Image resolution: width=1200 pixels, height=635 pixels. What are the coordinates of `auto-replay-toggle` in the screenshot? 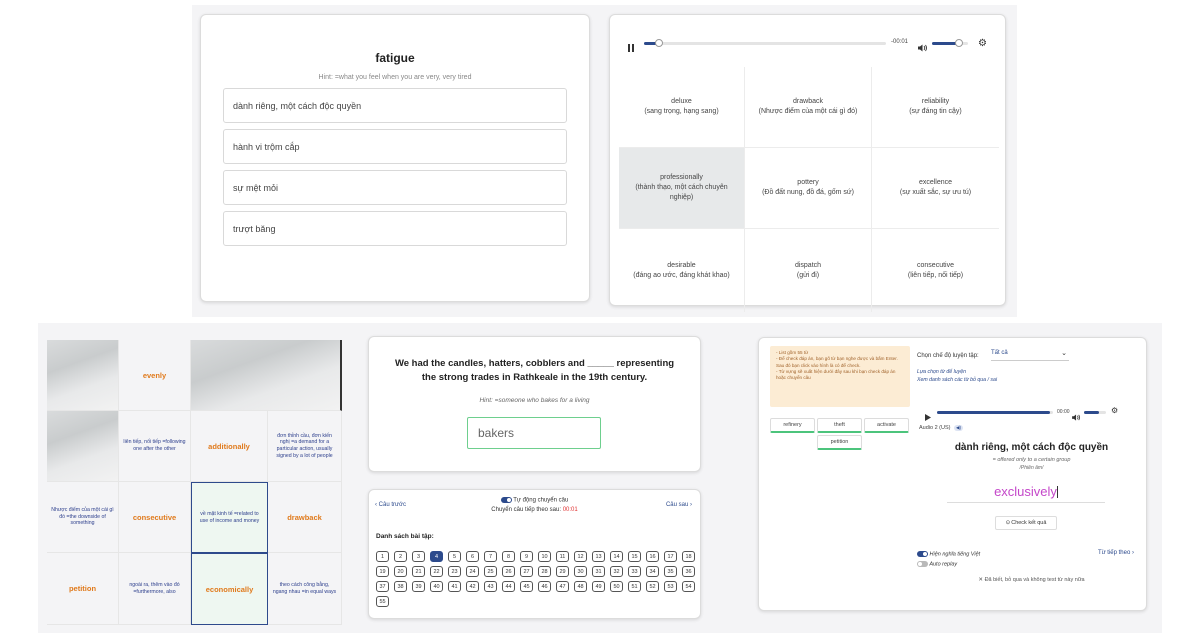 It's located at (922, 564).